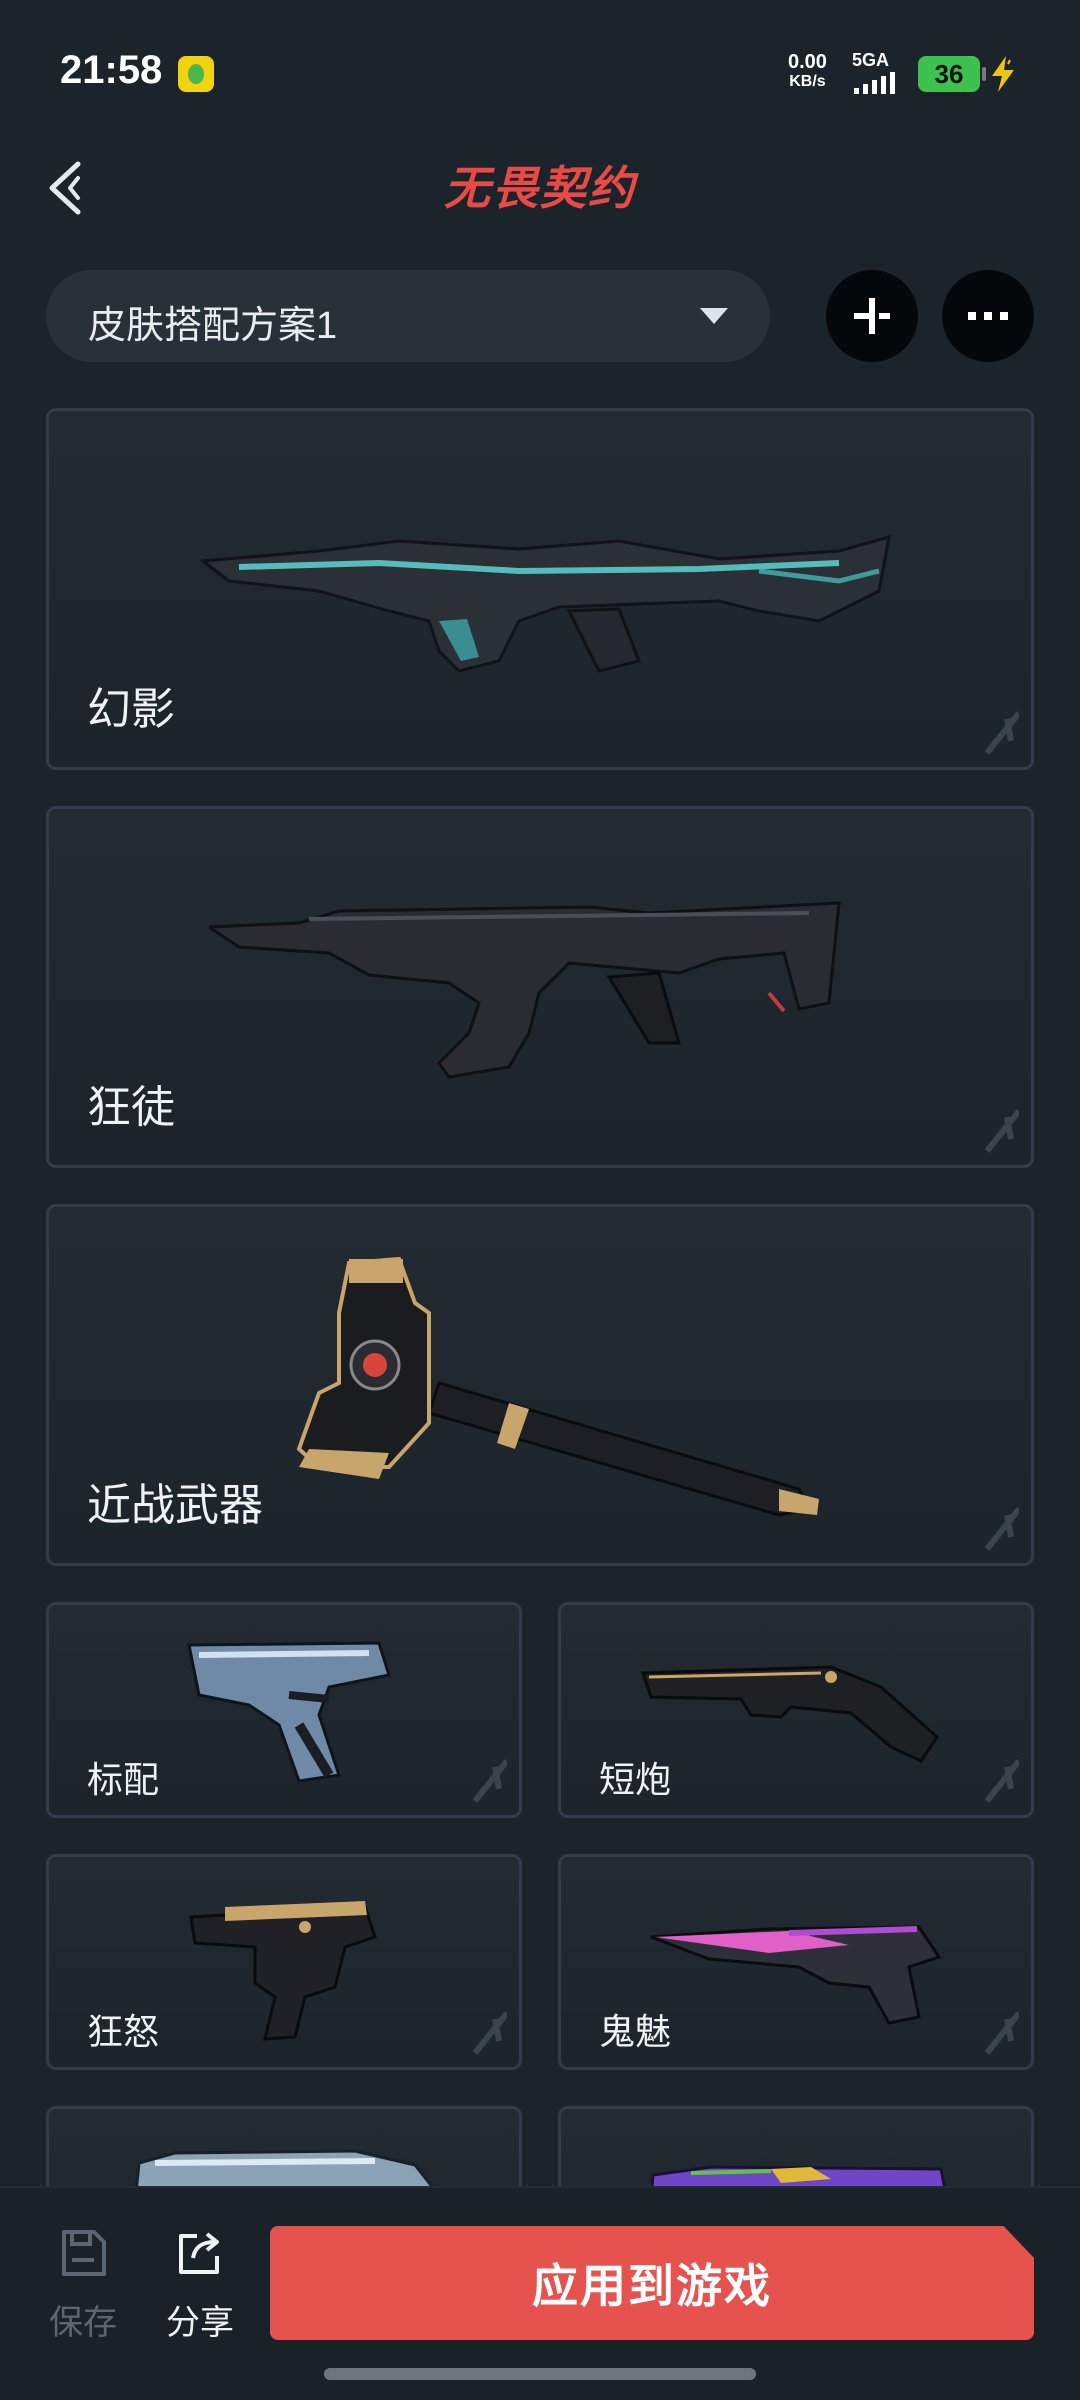 The image size is (1080, 2400). What do you see at coordinates (635, 2031) in the screenshot?
I see `weapon-name: 鬼魅` at bounding box center [635, 2031].